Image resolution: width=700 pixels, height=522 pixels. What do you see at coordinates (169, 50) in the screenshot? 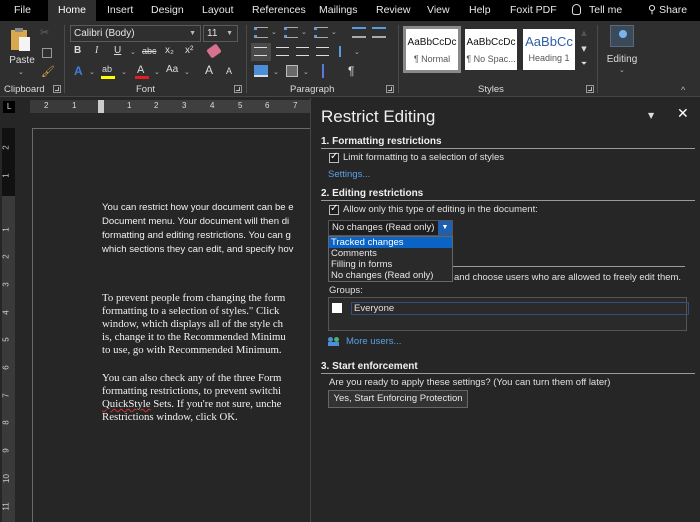
I see `subscript-button: x₂` at bounding box center [169, 50].